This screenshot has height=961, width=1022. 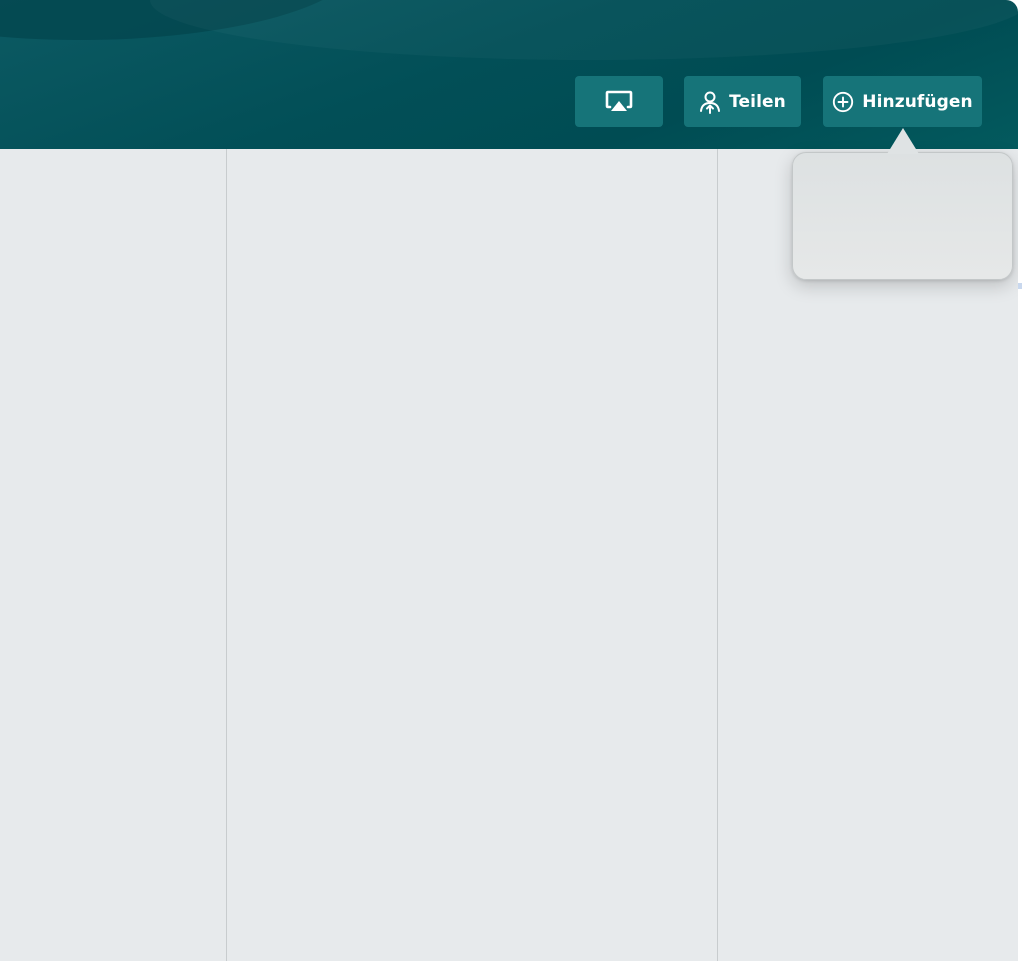 What do you see at coordinates (903, 141) in the screenshot?
I see `popover-arrow` at bounding box center [903, 141].